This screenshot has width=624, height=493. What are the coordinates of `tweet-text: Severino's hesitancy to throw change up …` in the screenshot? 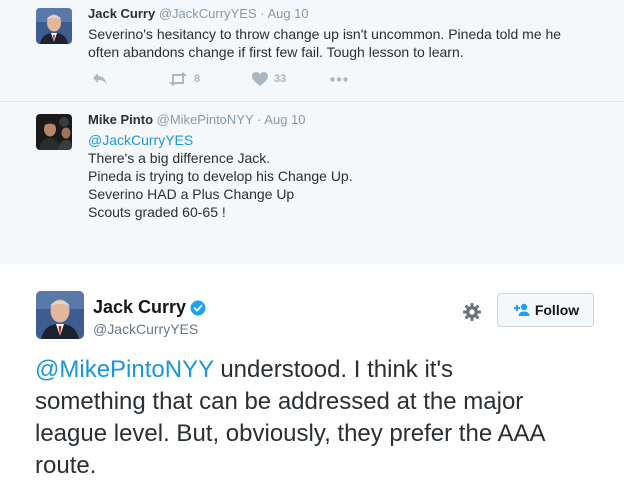 It's located at (343, 43).